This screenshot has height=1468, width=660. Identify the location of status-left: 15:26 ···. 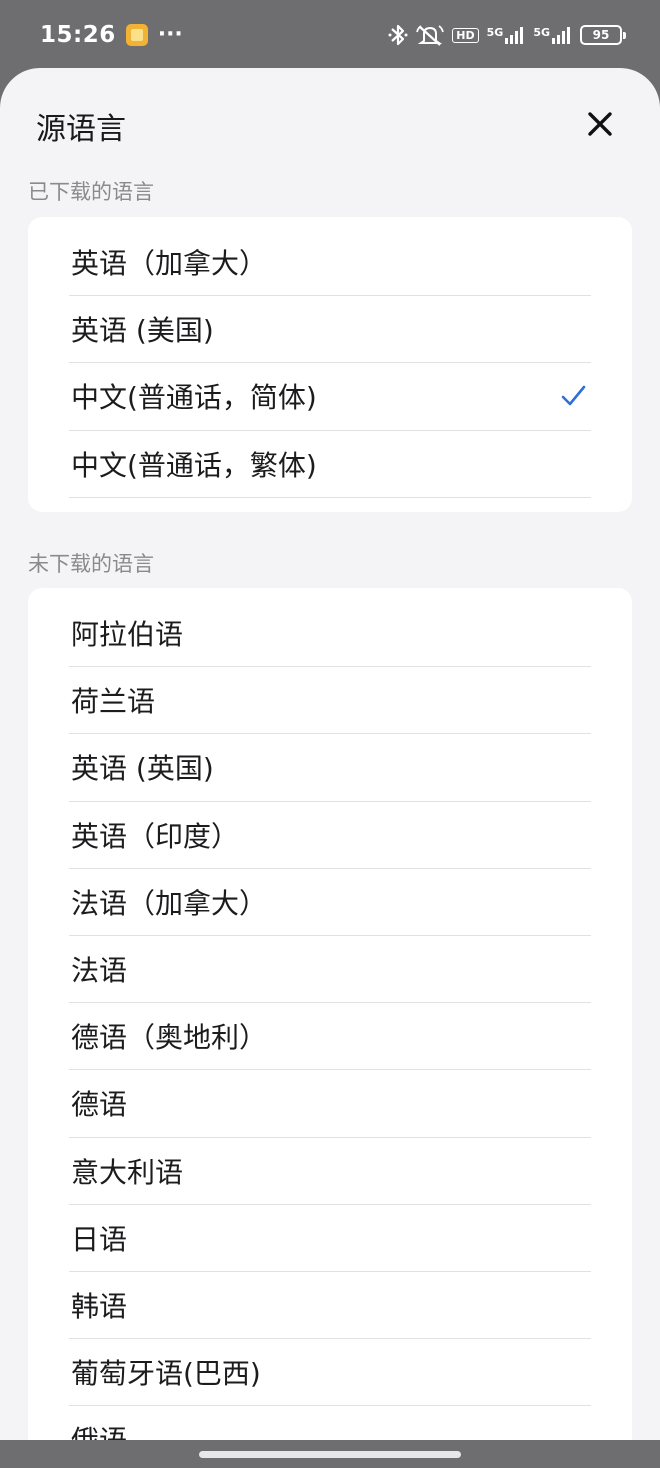
(111, 35).